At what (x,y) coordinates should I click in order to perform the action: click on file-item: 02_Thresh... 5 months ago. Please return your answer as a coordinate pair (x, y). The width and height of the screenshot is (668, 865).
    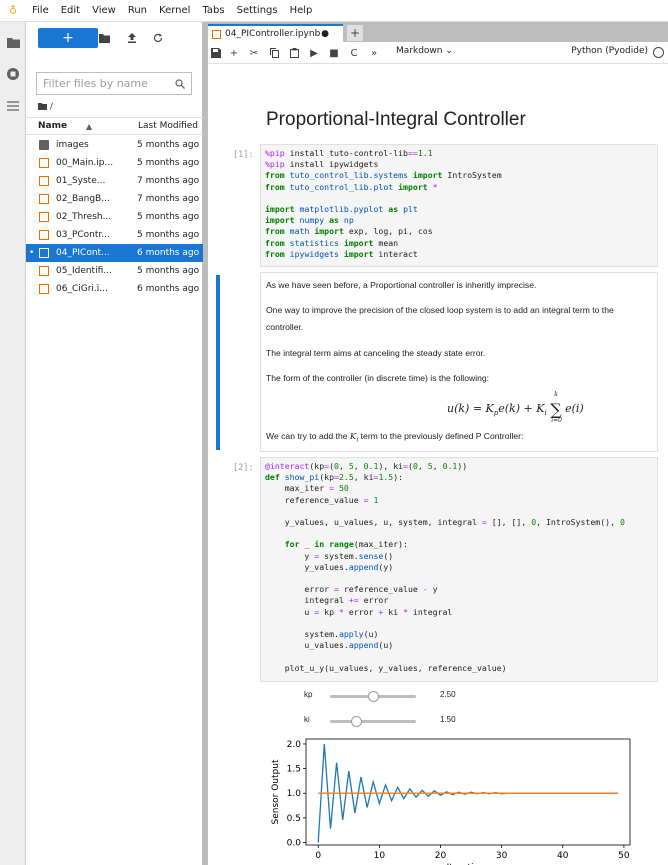
    Looking at the image, I should click on (114, 217).